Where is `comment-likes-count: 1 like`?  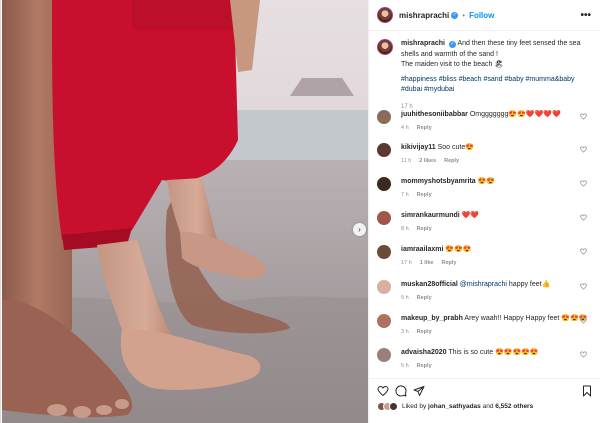 comment-likes-count: 1 like is located at coordinates (427, 263).